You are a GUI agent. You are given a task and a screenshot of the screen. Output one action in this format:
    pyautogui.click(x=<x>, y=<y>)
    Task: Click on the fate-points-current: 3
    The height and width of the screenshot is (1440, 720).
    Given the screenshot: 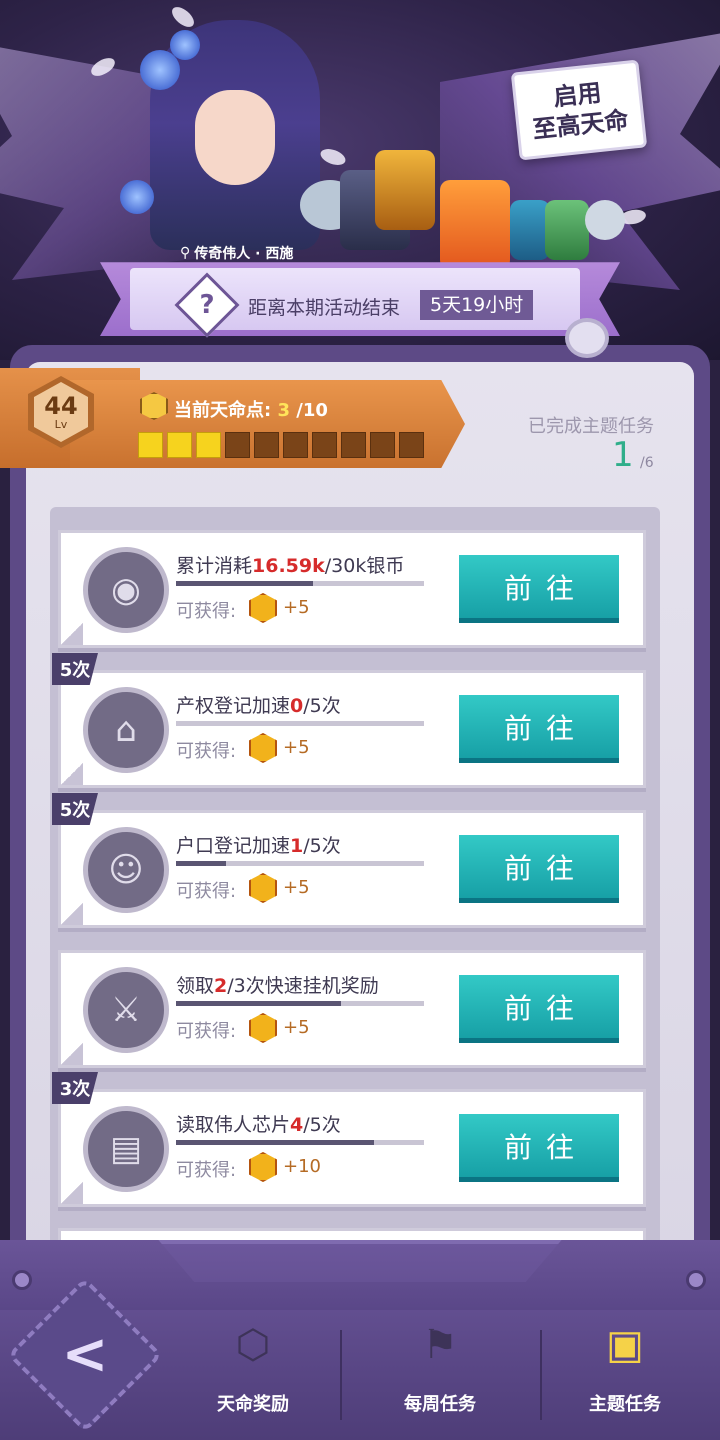 What is the action you would take?
    pyautogui.click(x=284, y=410)
    